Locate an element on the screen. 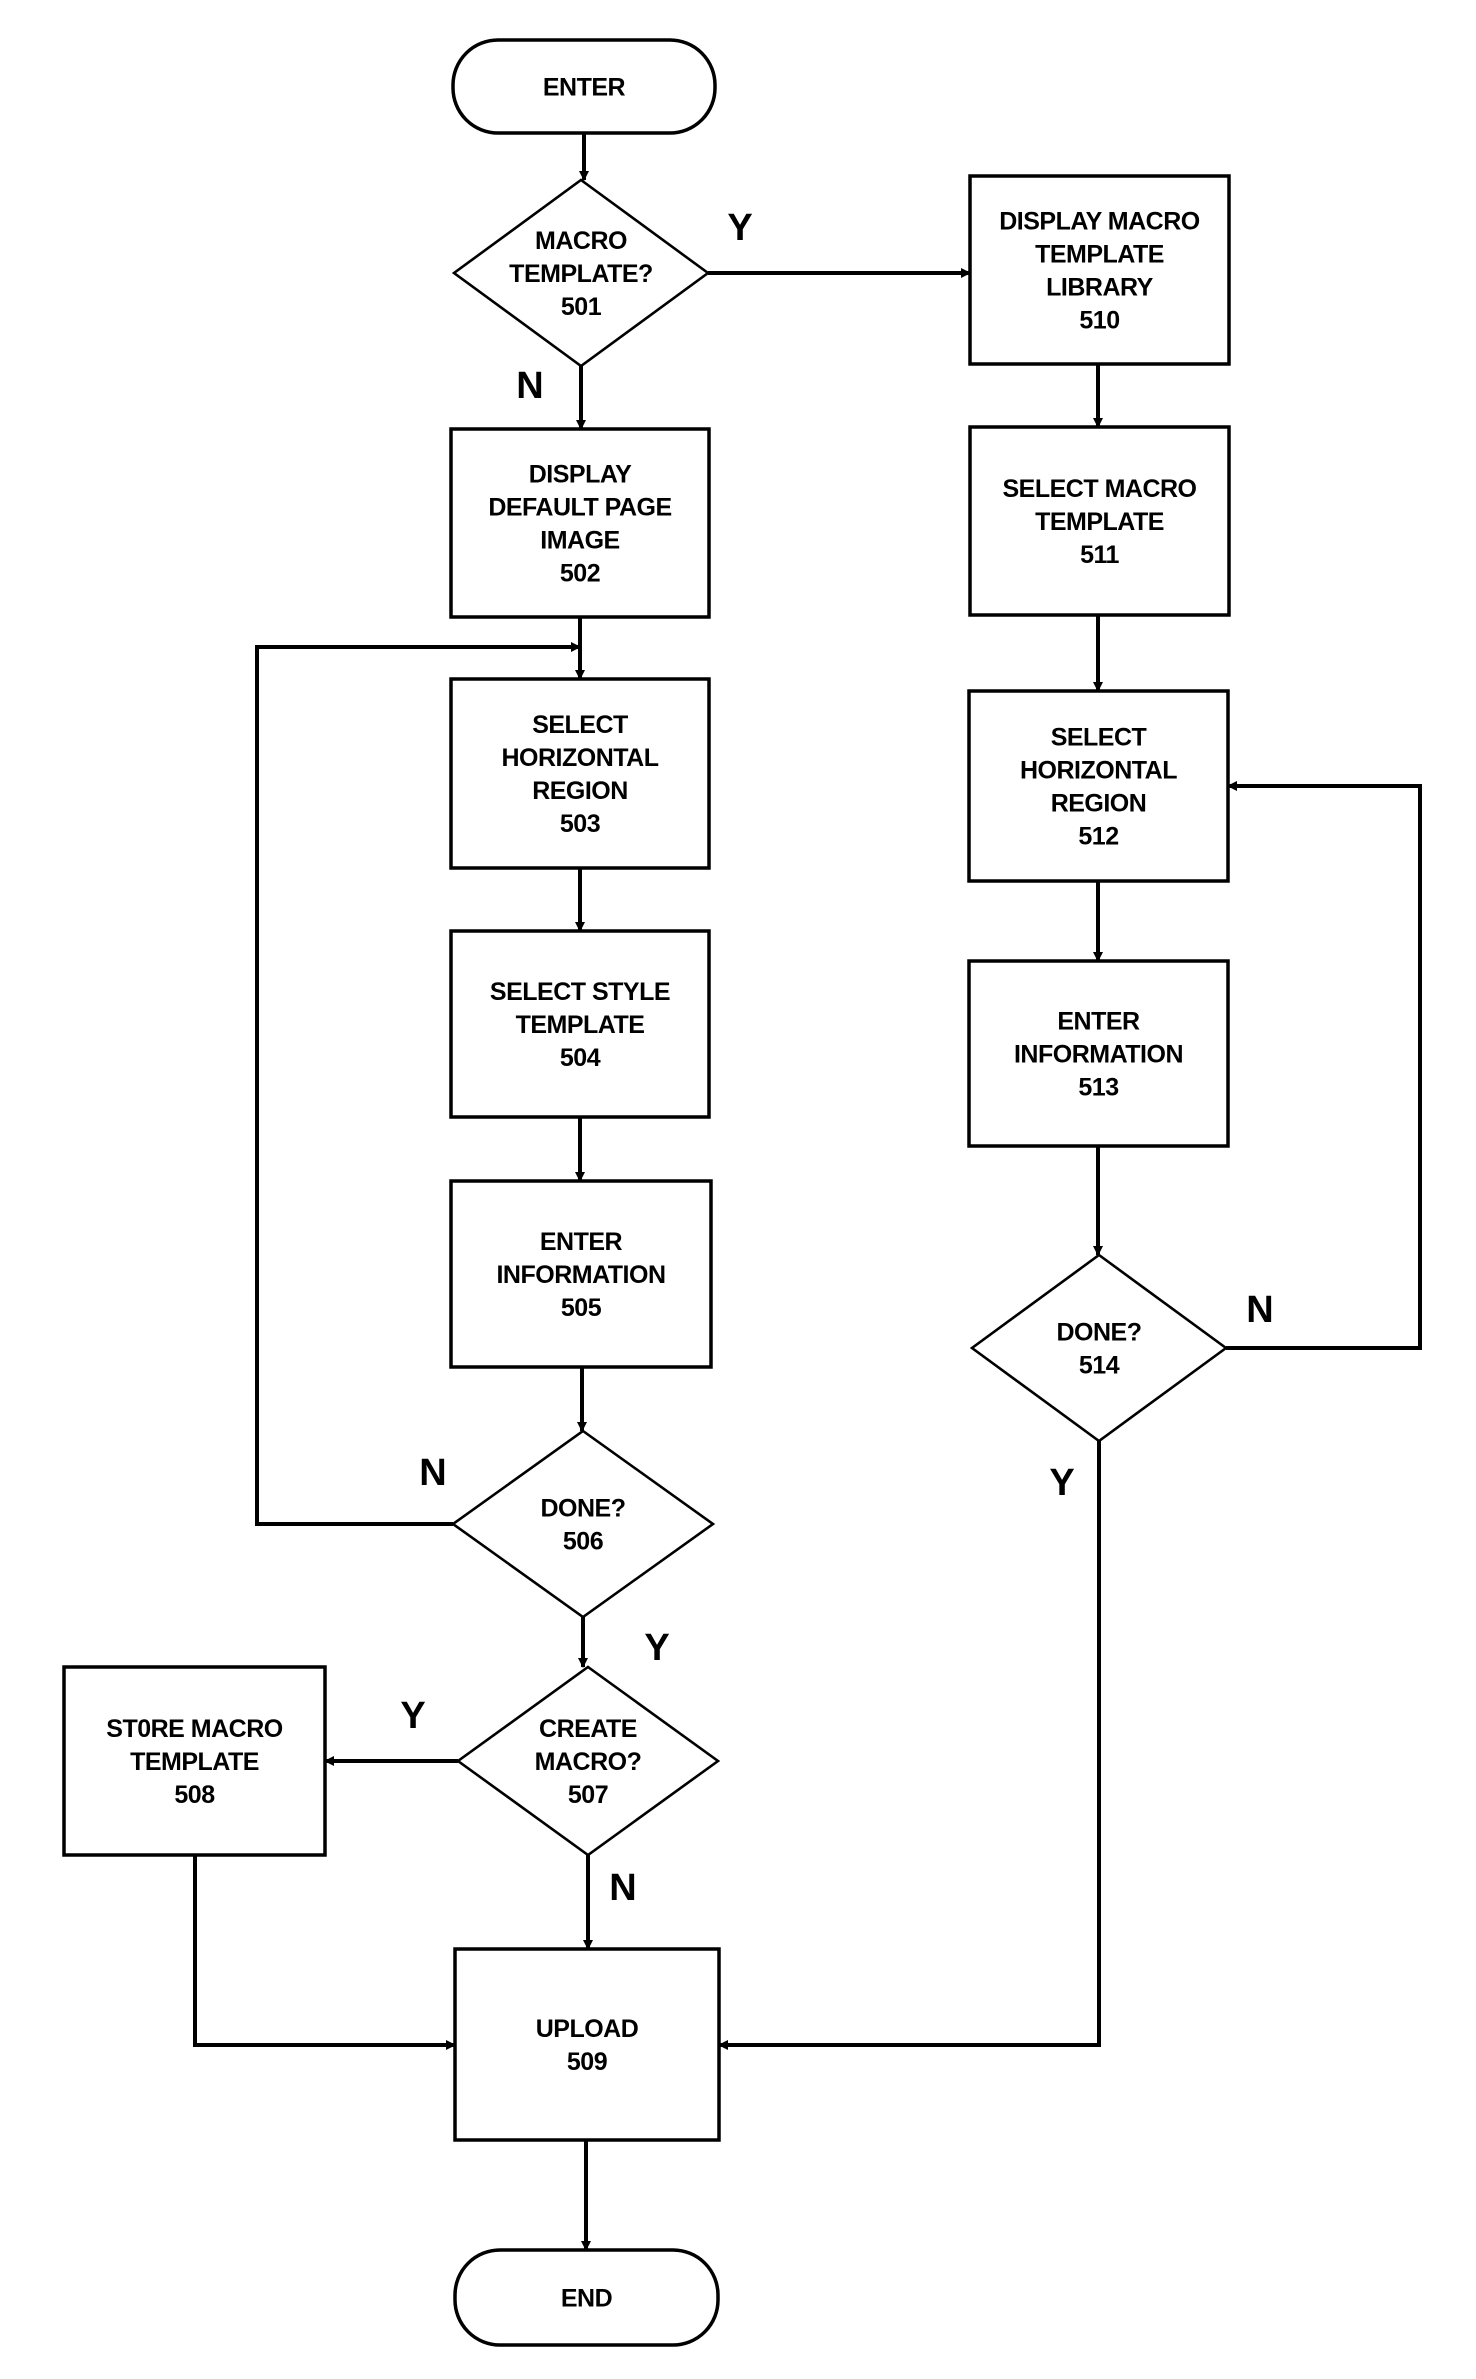 This screenshot has width=1476, height=2379. node-text-line: 513 is located at coordinates (1098, 1088).